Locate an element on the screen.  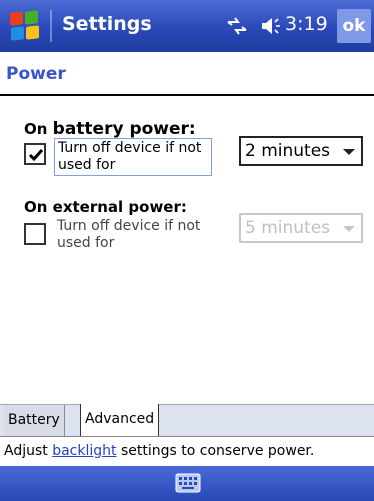
keyboard-icon is located at coordinates (188, 483).